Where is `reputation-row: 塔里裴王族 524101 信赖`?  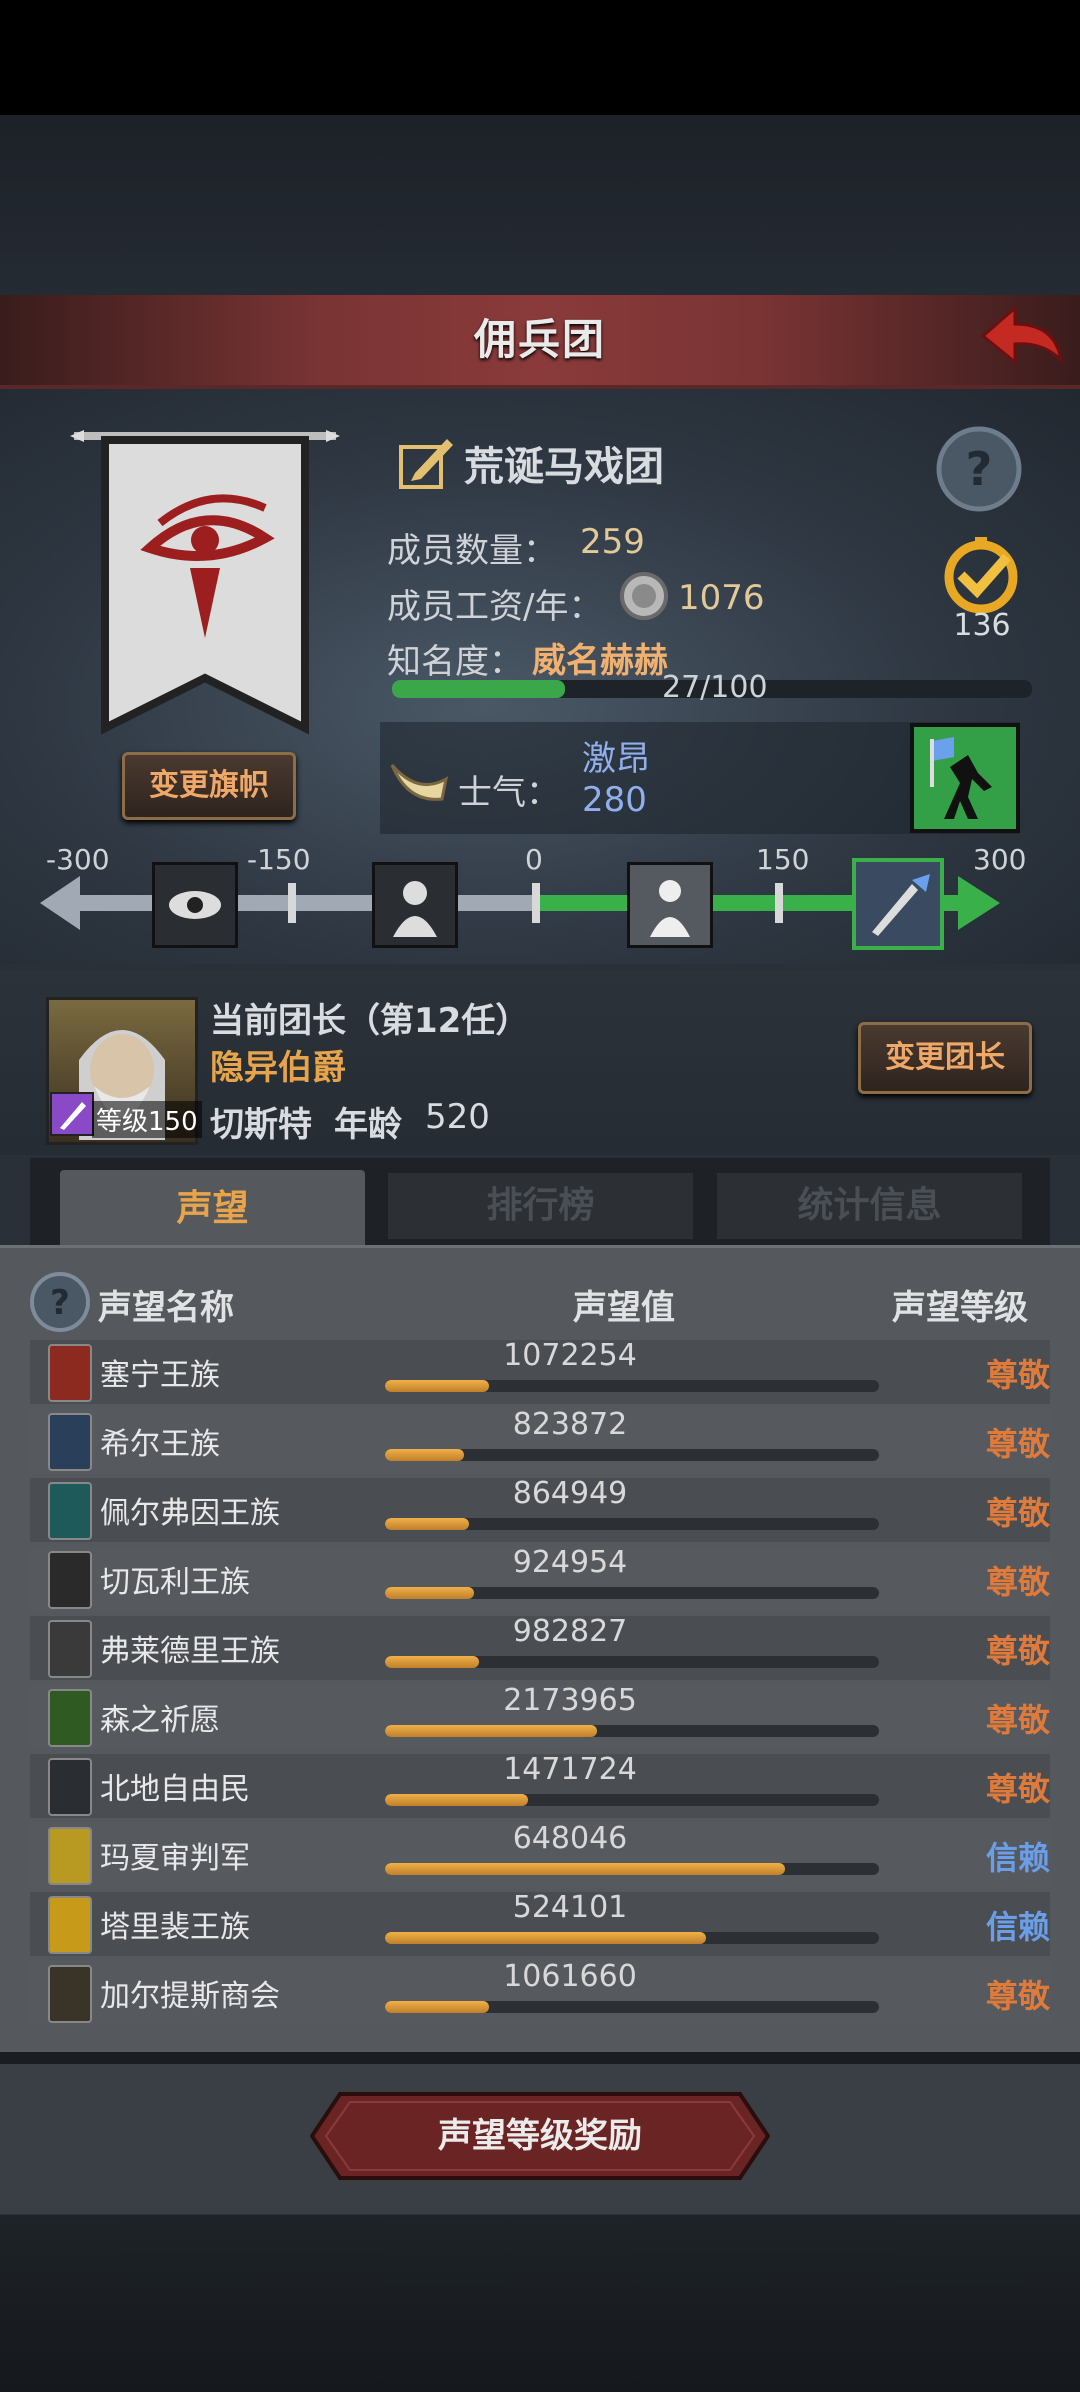
reputation-row: 塔里裴王族 524101 信赖 is located at coordinates (540, 1923).